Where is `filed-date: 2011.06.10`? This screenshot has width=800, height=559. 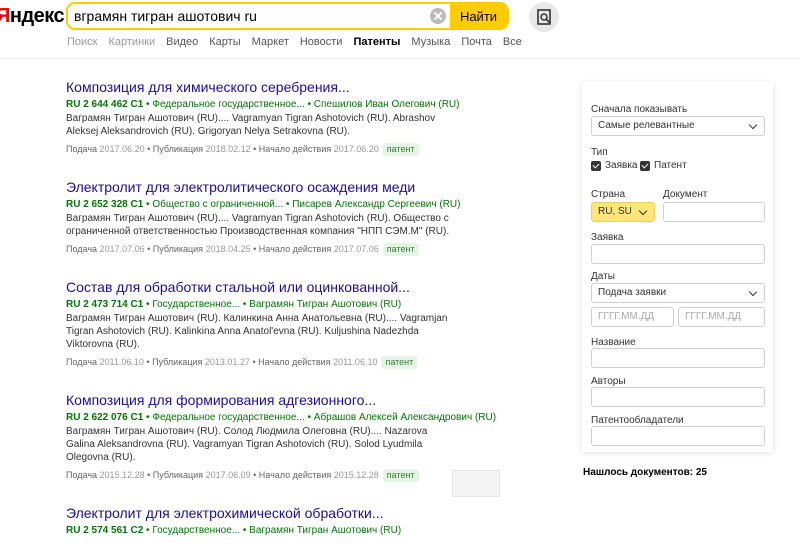
filed-date: 2011.06.10 is located at coordinates (121, 362).